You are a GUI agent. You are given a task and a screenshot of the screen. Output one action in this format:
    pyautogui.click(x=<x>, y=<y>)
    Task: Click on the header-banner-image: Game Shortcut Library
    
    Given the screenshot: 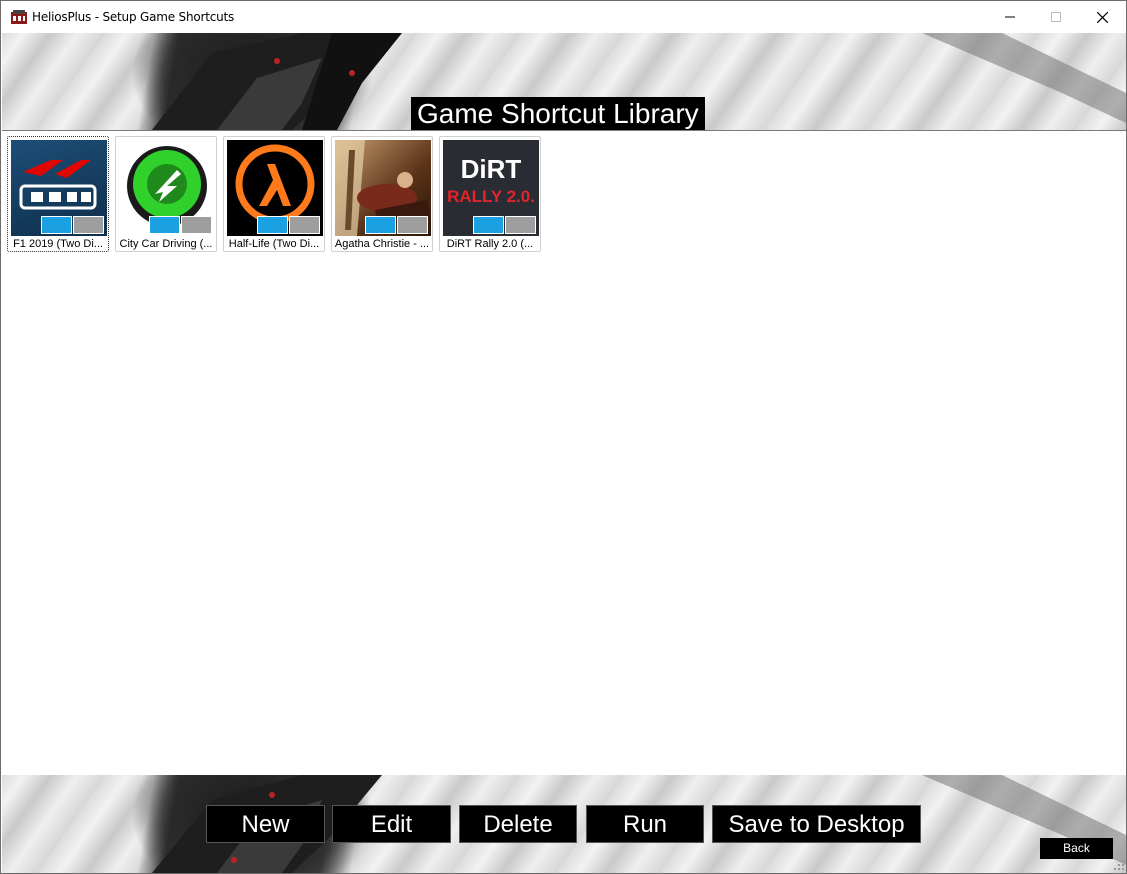 What is the action you would take?
    pyautogui.click(x=564, y=82)
    